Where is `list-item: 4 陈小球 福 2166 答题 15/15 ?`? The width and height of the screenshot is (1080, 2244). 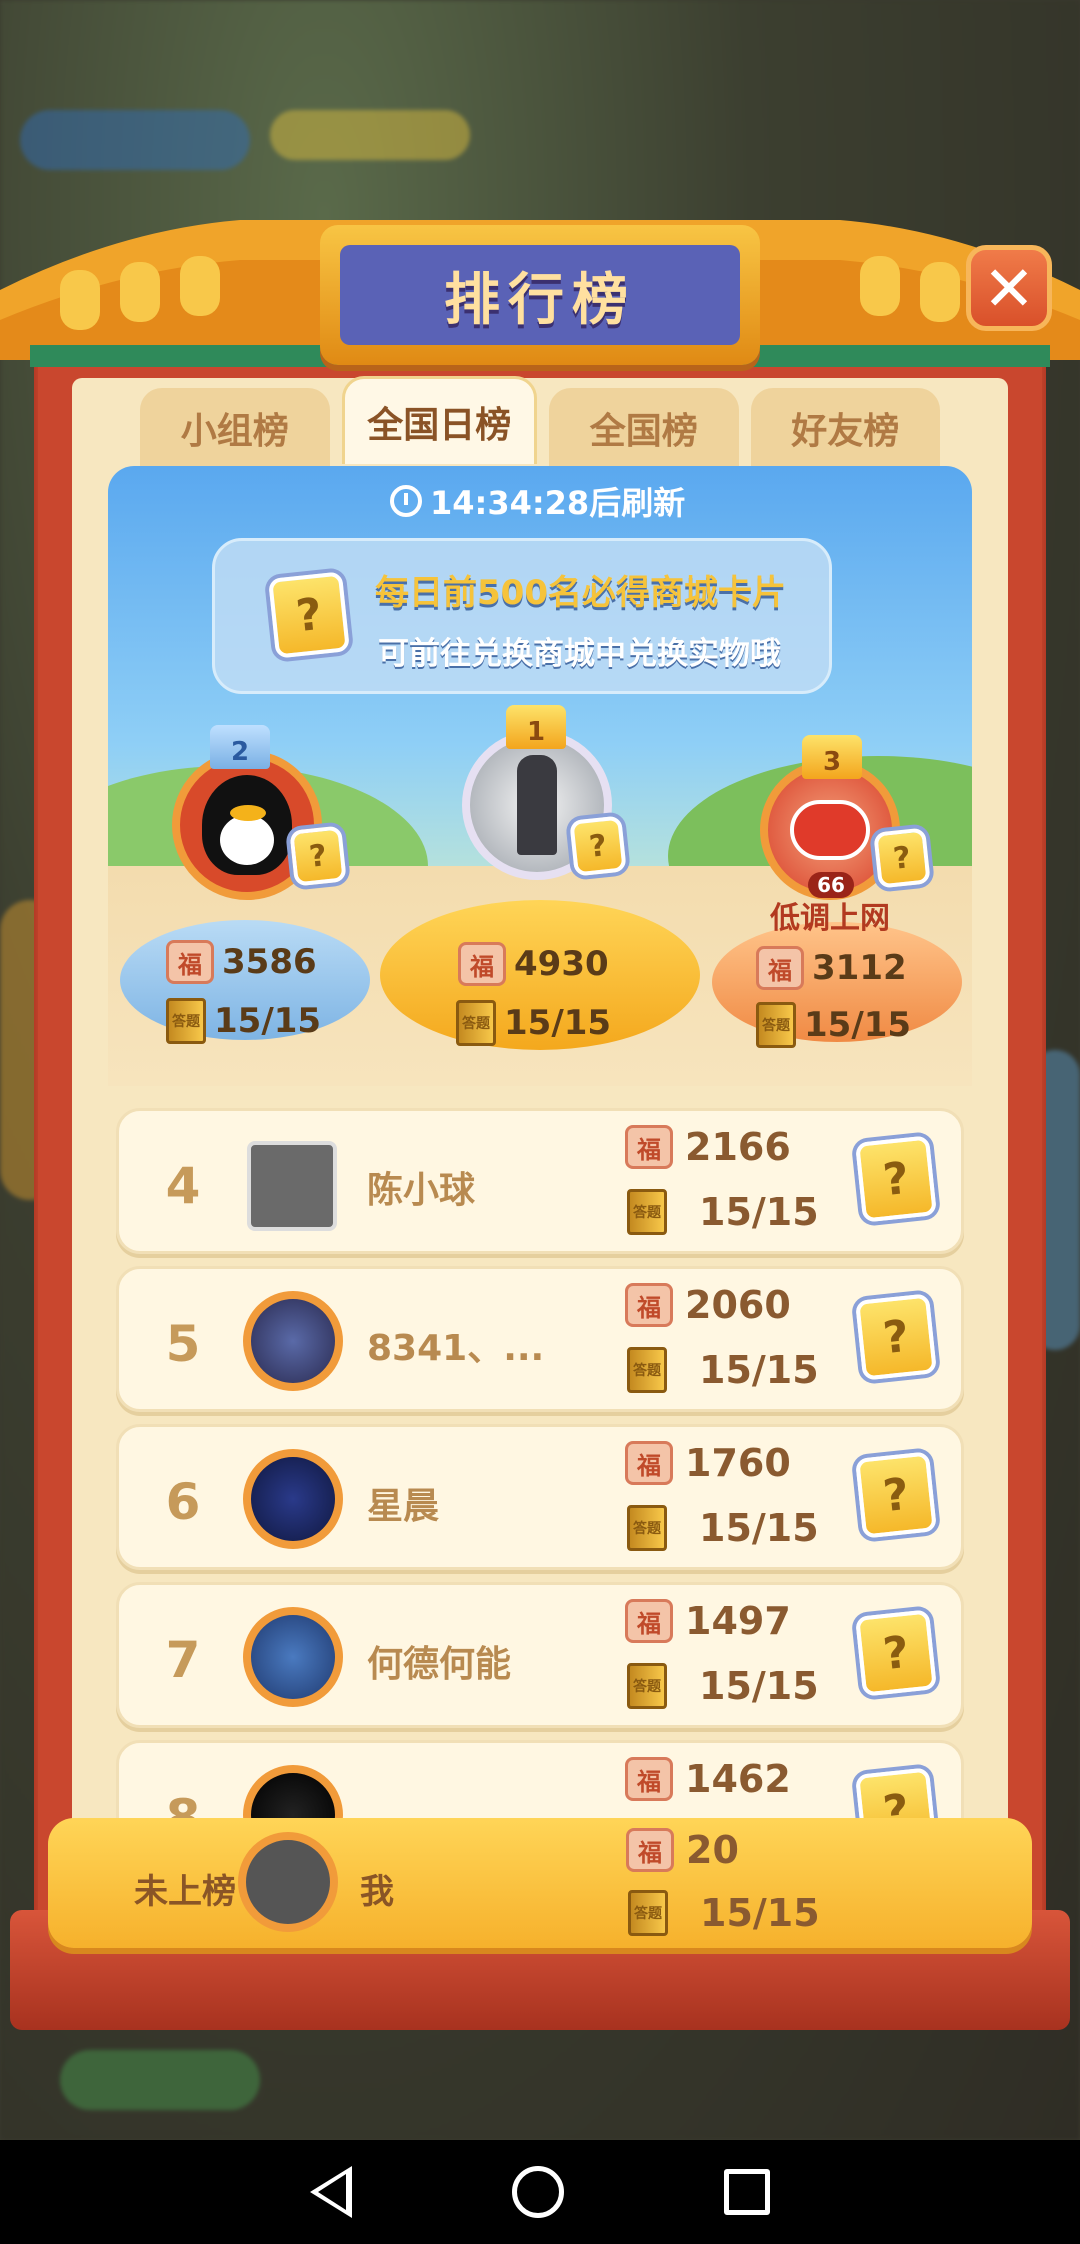 list-item: 4 陈小球 福 2166 答题 15/15 ? is located at coordinates (540, 1181).